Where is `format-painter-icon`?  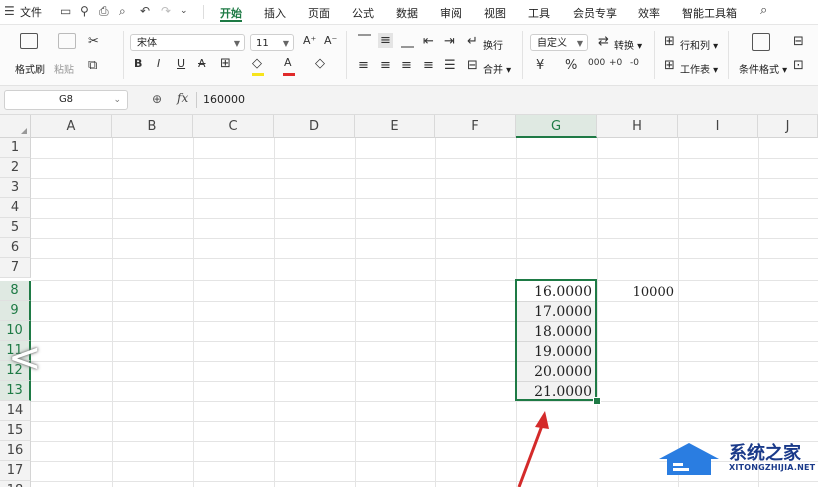 format-painter-icon is located at coordinates (29, 41).